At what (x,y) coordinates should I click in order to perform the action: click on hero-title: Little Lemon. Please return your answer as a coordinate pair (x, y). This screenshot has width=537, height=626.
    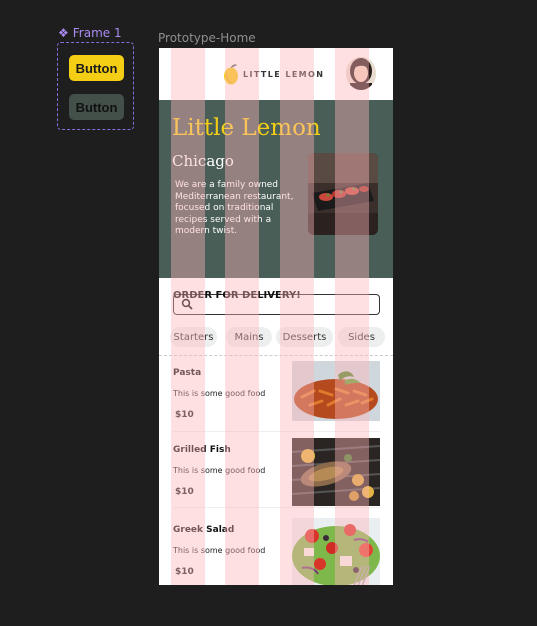
    Looking at the image, I should click on (246, 128).